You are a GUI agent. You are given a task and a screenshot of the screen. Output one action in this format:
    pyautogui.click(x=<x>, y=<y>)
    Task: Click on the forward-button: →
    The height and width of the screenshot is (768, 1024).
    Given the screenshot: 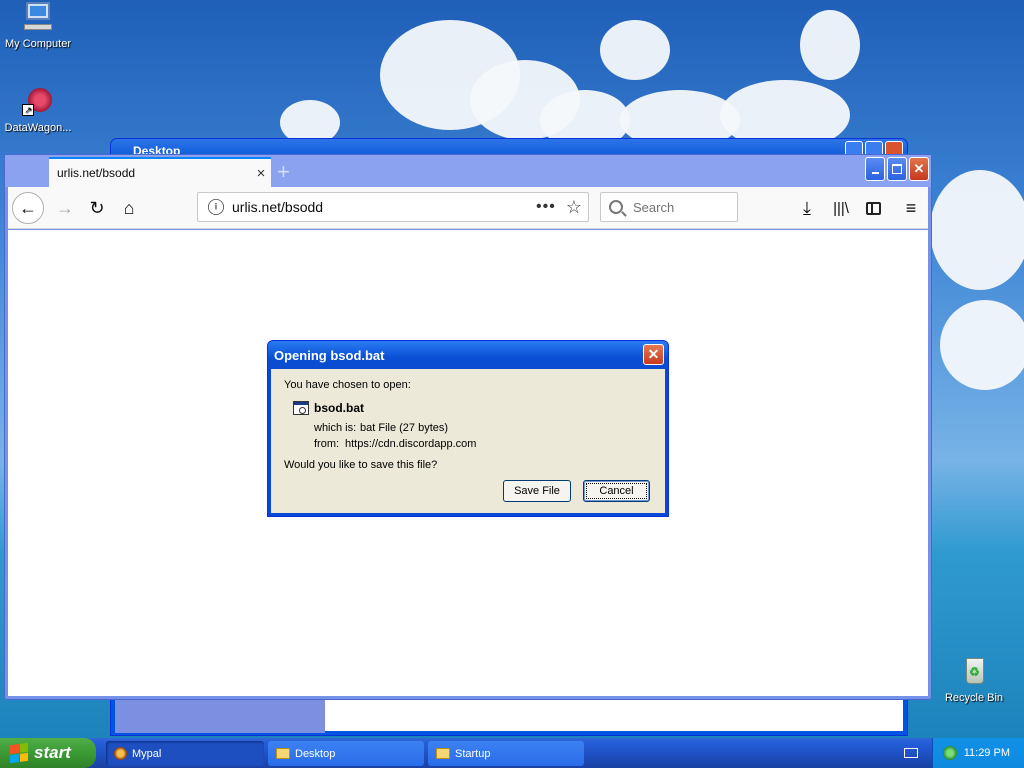 What is the action you would take?
    pyautogui.click(x=65, y=208)
    